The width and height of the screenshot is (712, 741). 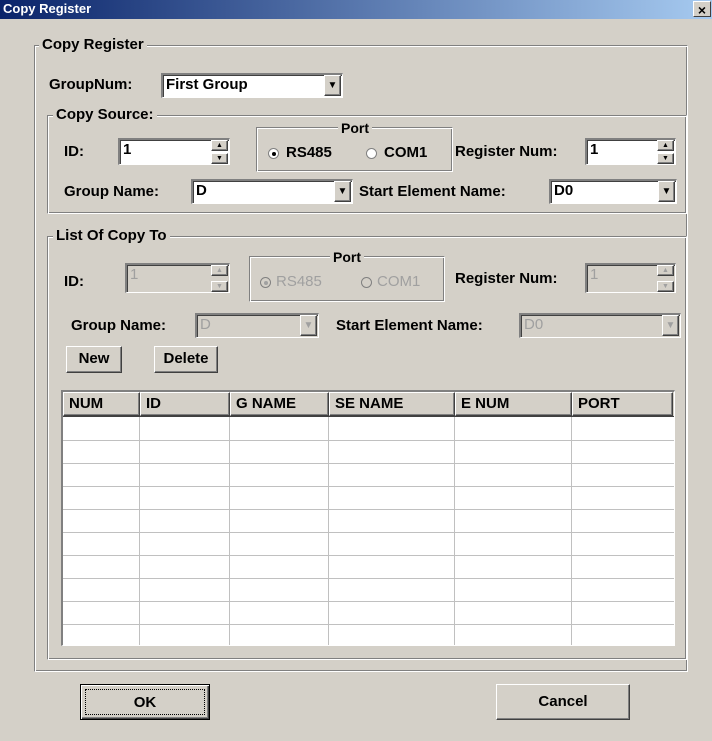 I want to click on column-header-id: ID, so click(x=185, y=404).